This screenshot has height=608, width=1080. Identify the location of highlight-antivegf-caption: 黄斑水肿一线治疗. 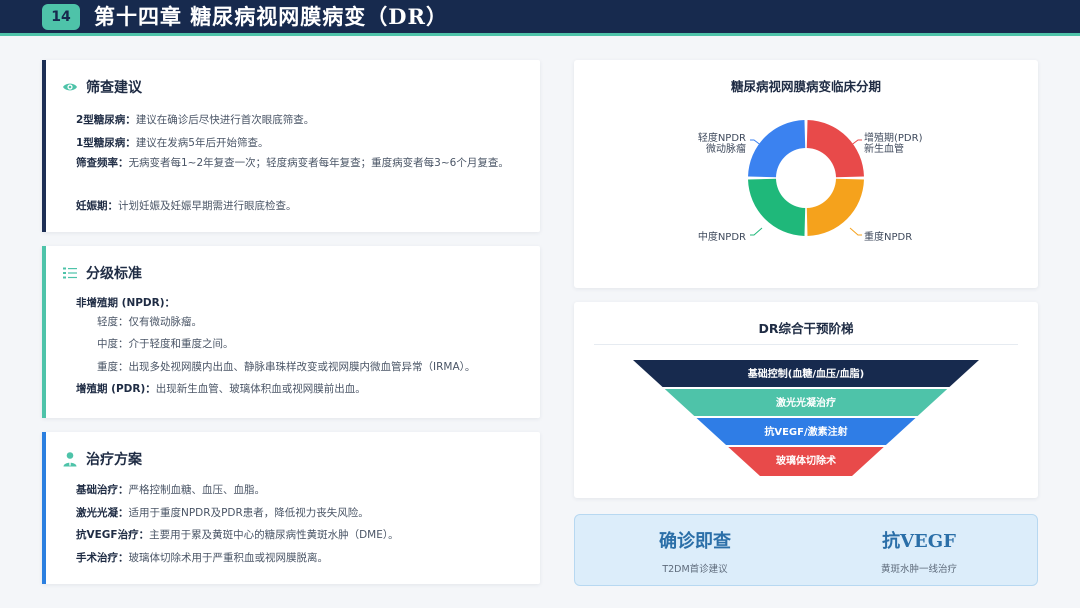
(918, 569).